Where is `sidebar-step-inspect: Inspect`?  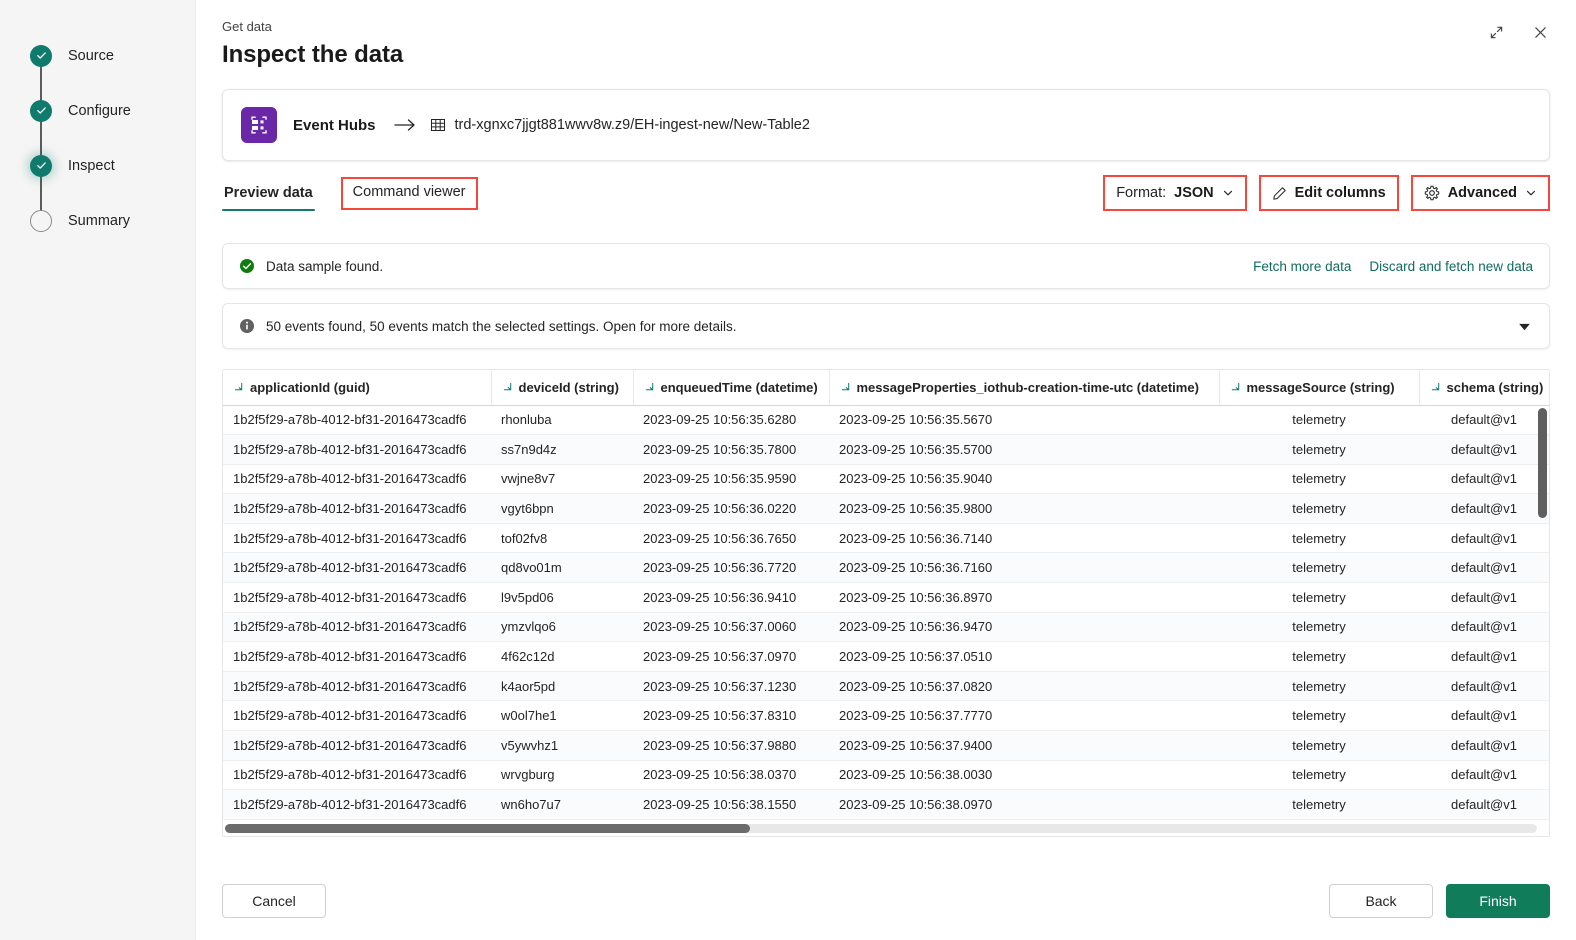 sidebar-step-inspect: Inspect is located at coordinates (112, 165).